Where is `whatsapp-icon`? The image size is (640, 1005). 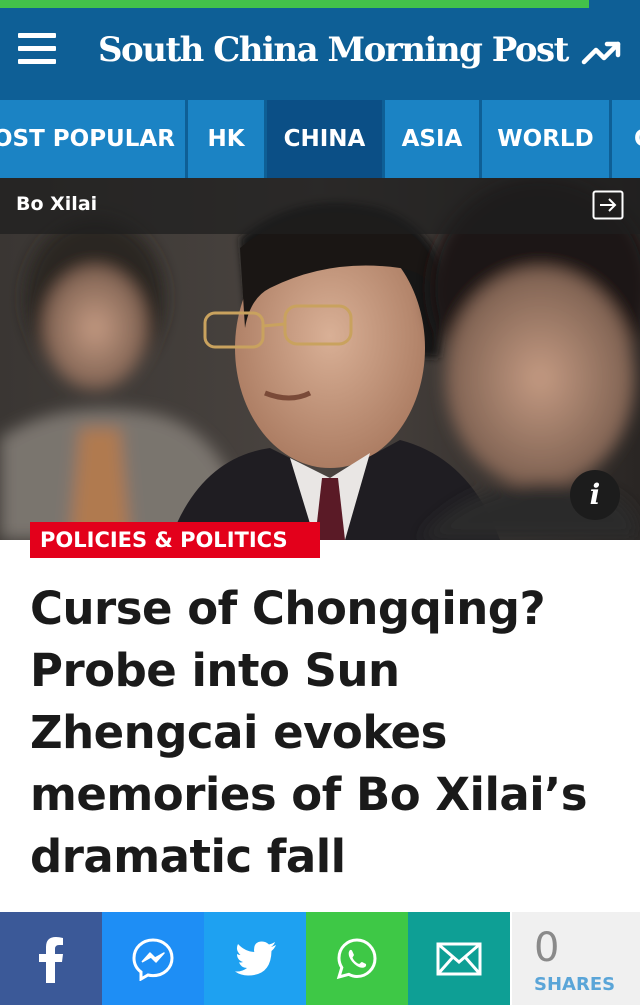
whatsapp-icon is located at coordinates (356, 958).